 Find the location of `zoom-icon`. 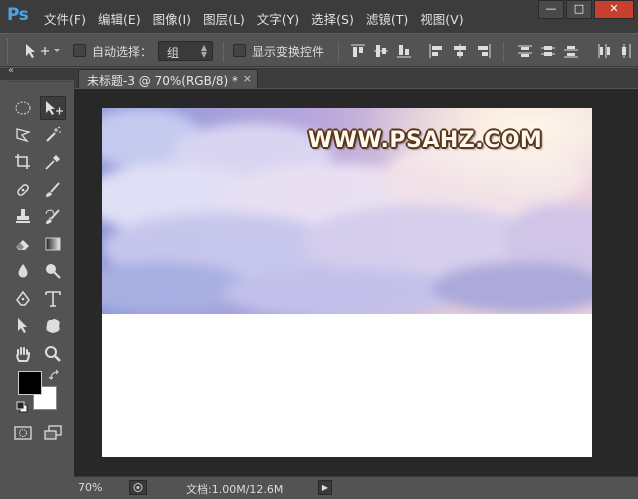

zoom-icon is located at coordinates (53, 354).